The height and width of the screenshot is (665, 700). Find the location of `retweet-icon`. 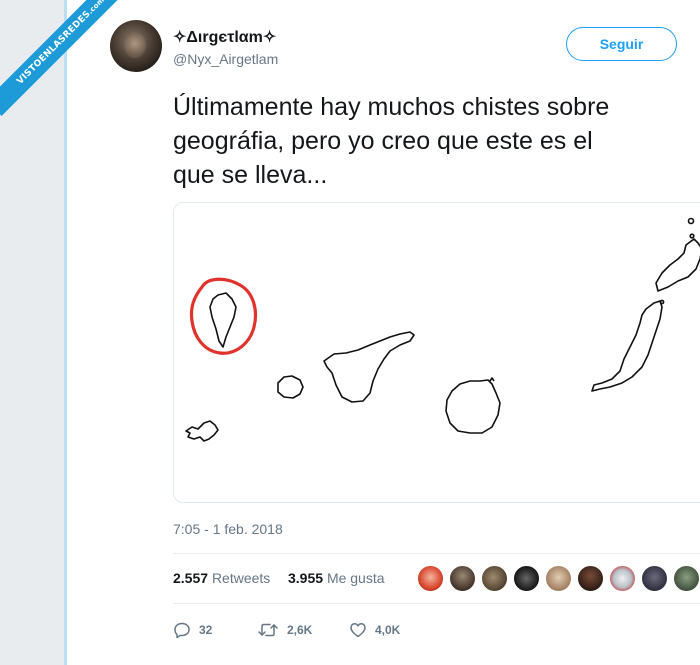

retweet-icon is located at coordinates (268, 630).